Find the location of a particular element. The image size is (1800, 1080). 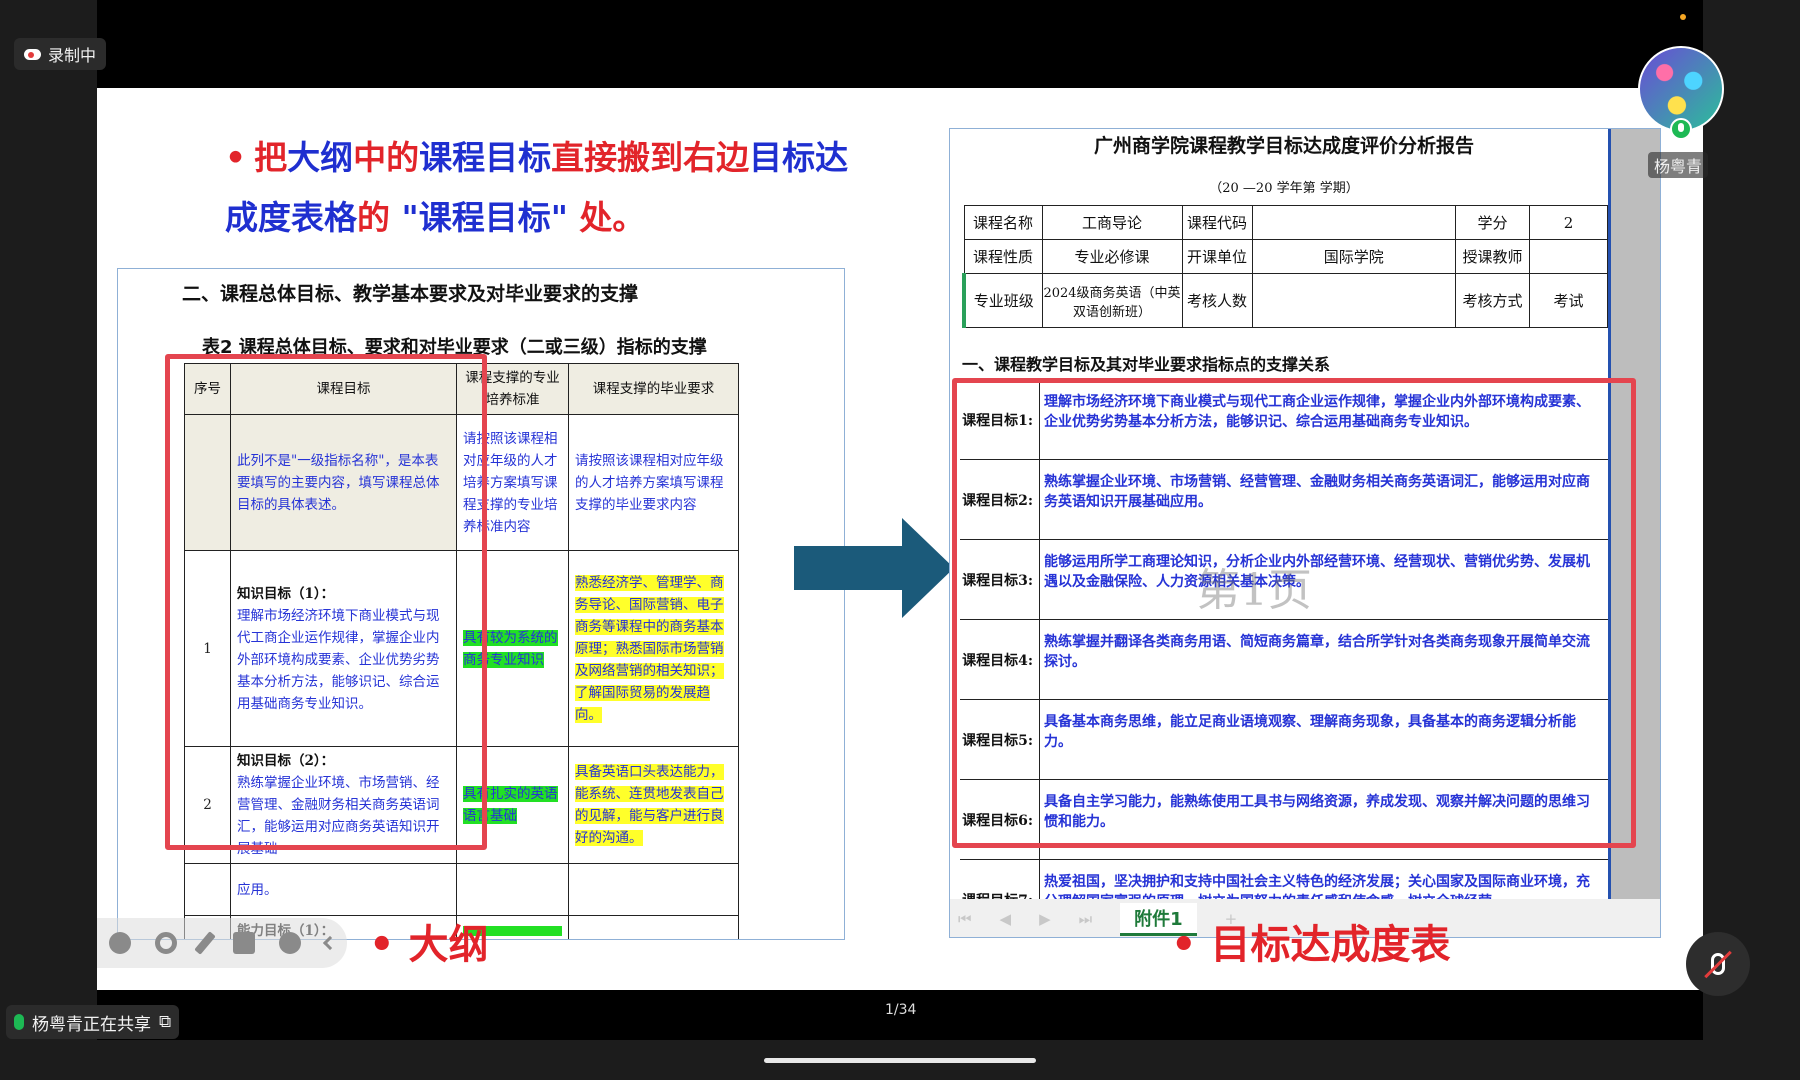

first-sheet-icon: ⏮ is located at coordinates (965, 919).